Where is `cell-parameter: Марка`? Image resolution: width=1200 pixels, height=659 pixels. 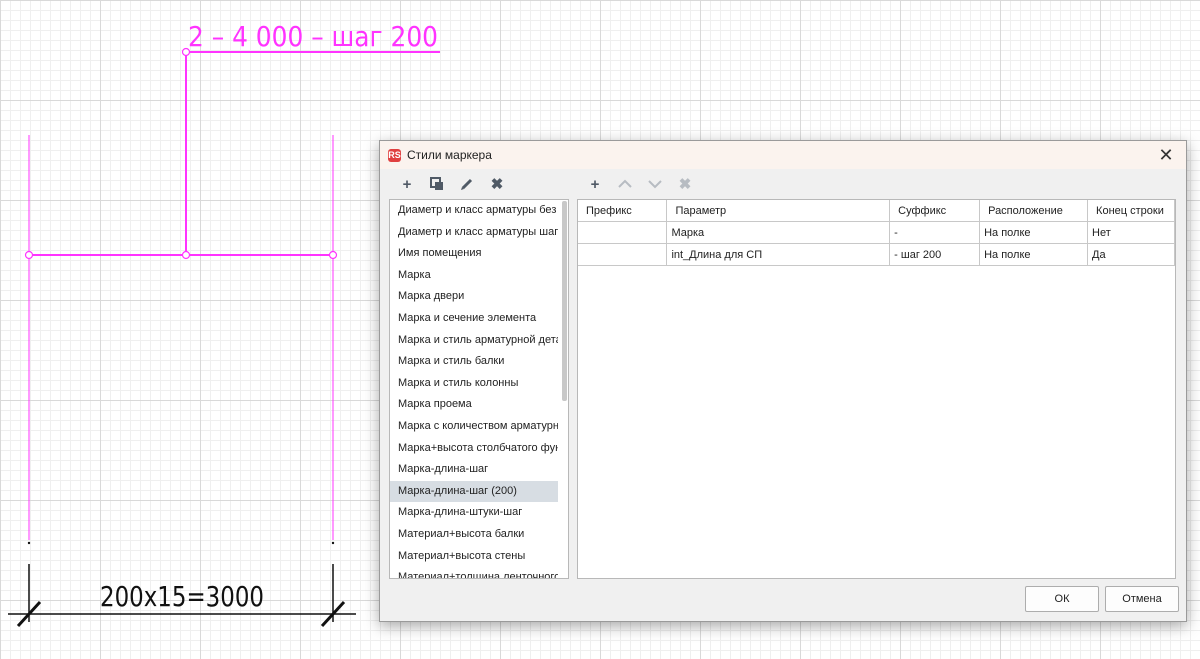
cell-parameter: Марка is located at coordinates (778, 232).